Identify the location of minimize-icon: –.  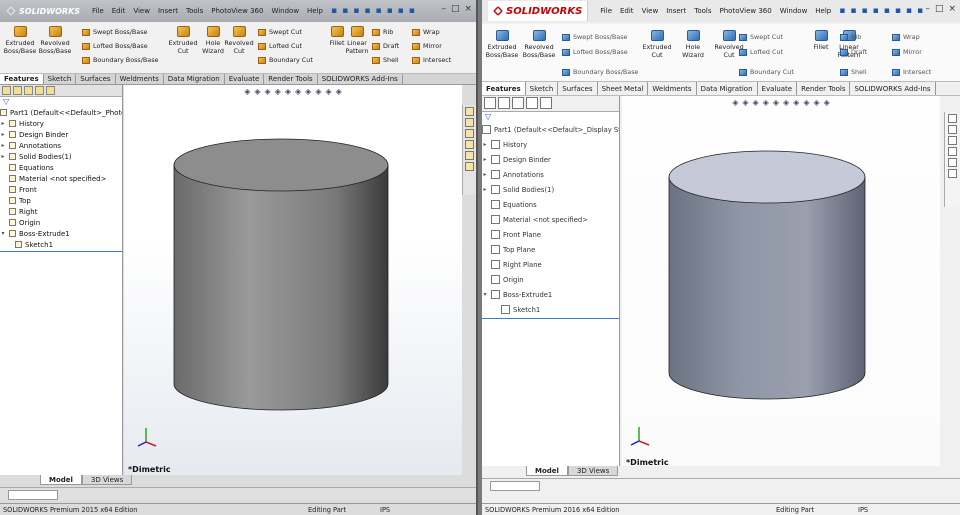
(927, 9).